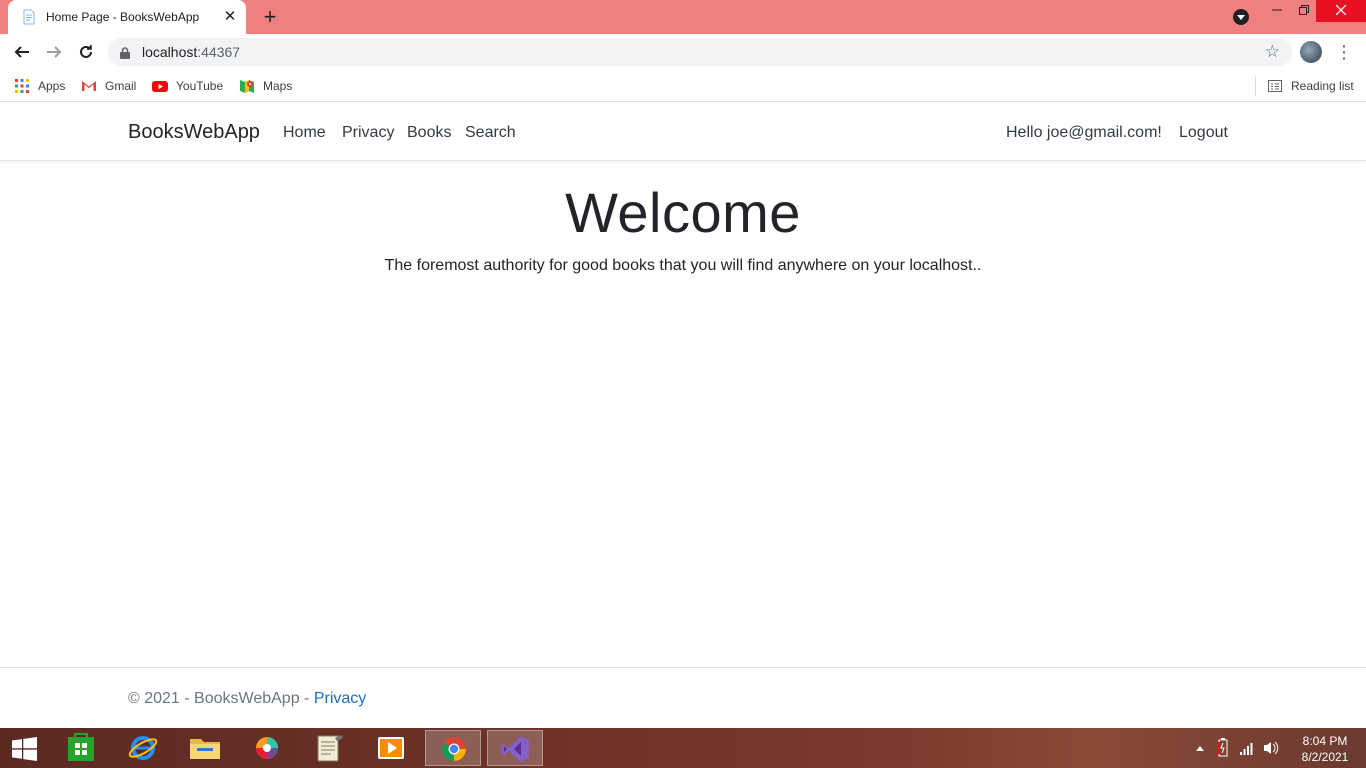 Image resolution: width=1366 pixels, height=768 pixels. What do you see at coordinates (683, 697) in the screenshot?
I see `site-footer: © 2021 - BooksWebApp - Privacy` at bounding box center [683, 697].